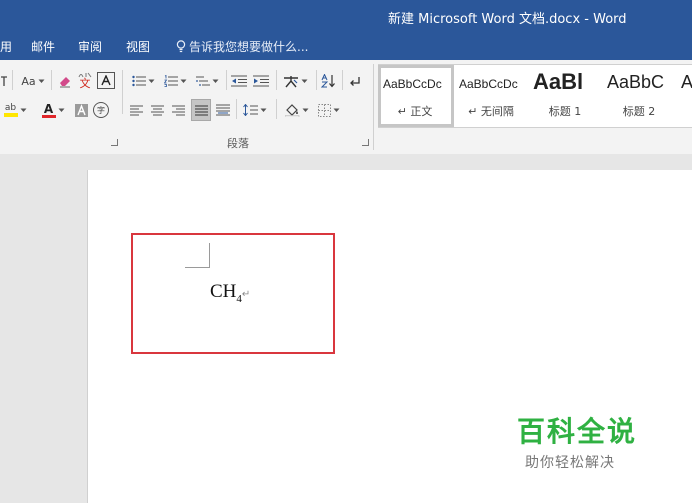  Describe the element at coordinates (639, 111) in the screenshot. I see `style-name: 标题 2` at that location.